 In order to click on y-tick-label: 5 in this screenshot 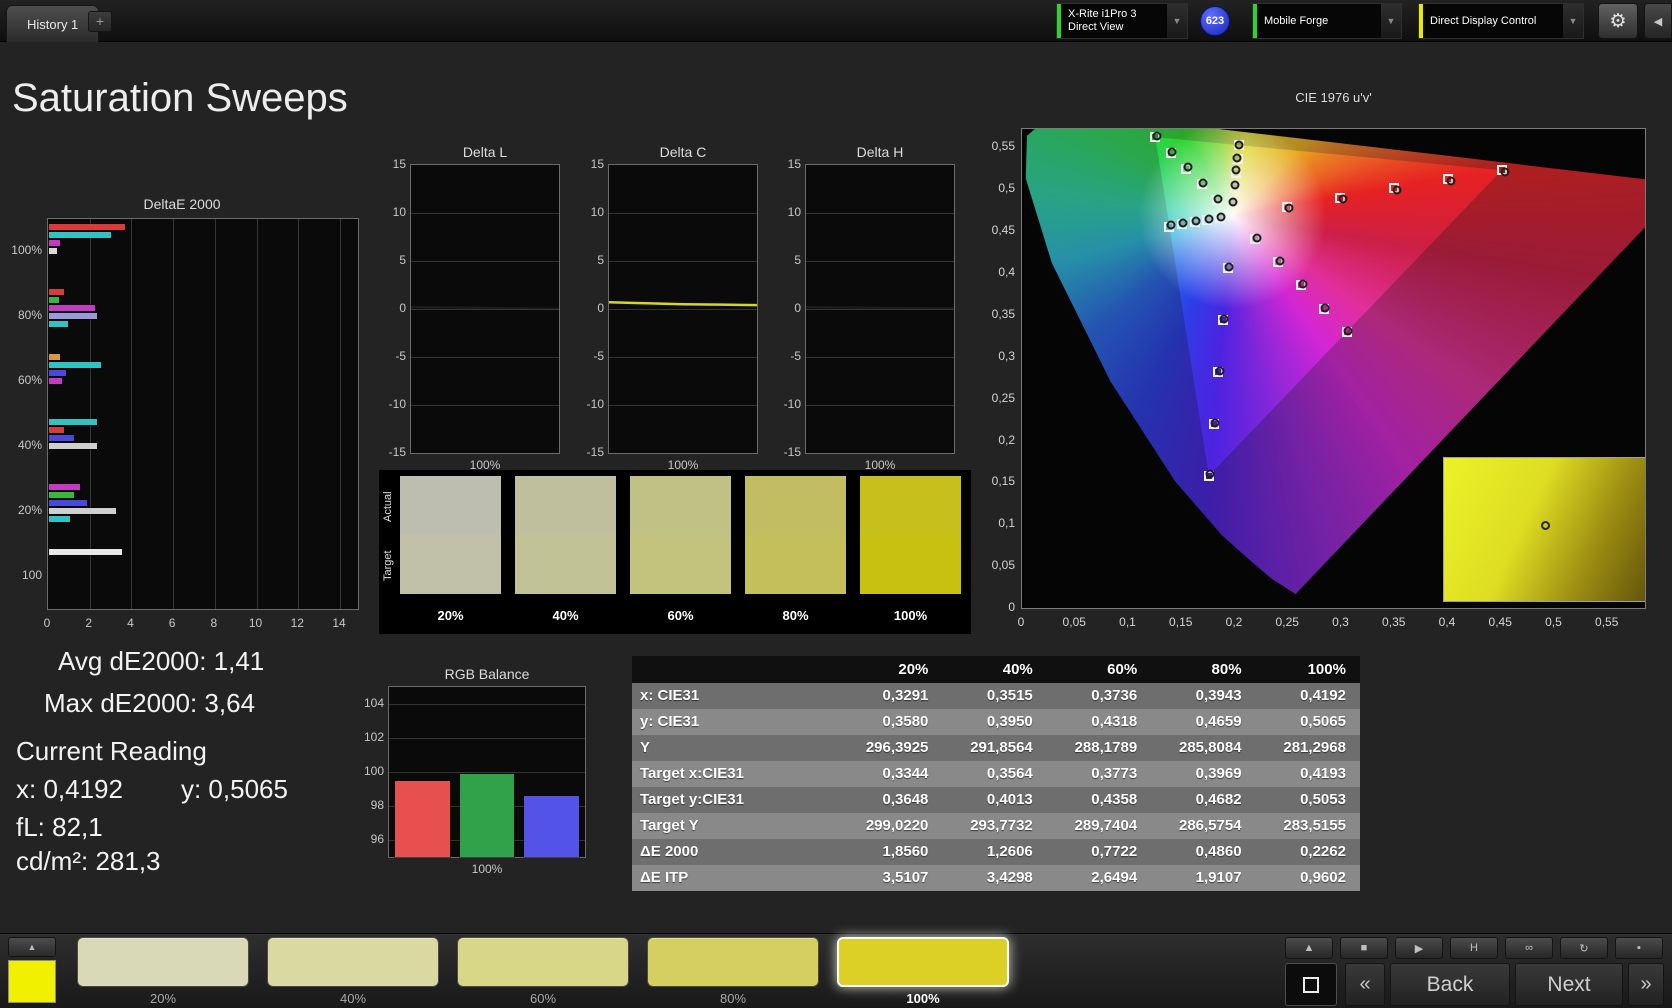, I will do `click(402, 260)`.